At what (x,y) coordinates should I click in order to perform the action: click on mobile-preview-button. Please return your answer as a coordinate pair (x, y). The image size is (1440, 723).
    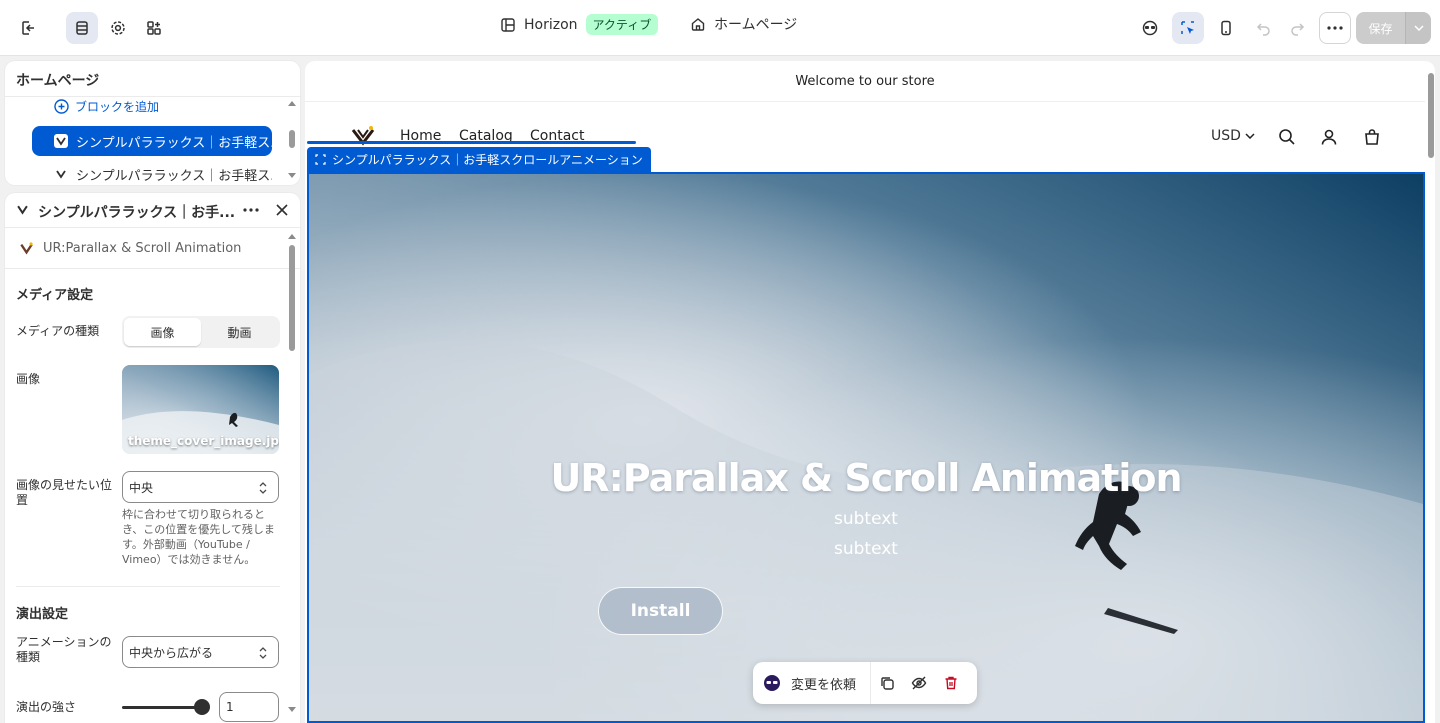
    Looking at the image, I should click on (1226, 28).